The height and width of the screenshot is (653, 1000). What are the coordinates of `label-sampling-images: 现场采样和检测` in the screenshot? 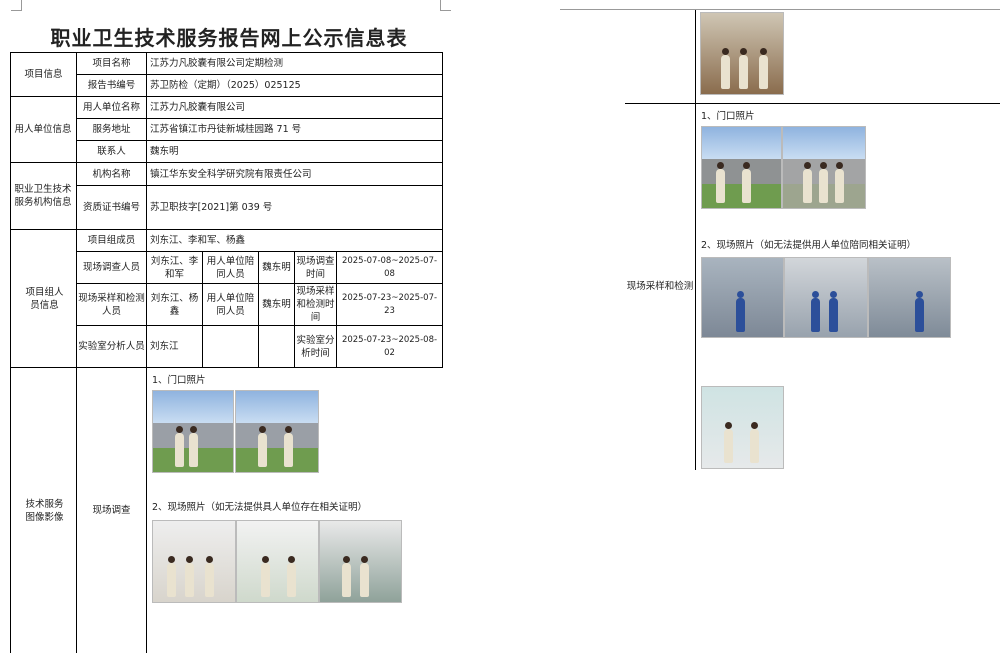 It's located at (660, 286).